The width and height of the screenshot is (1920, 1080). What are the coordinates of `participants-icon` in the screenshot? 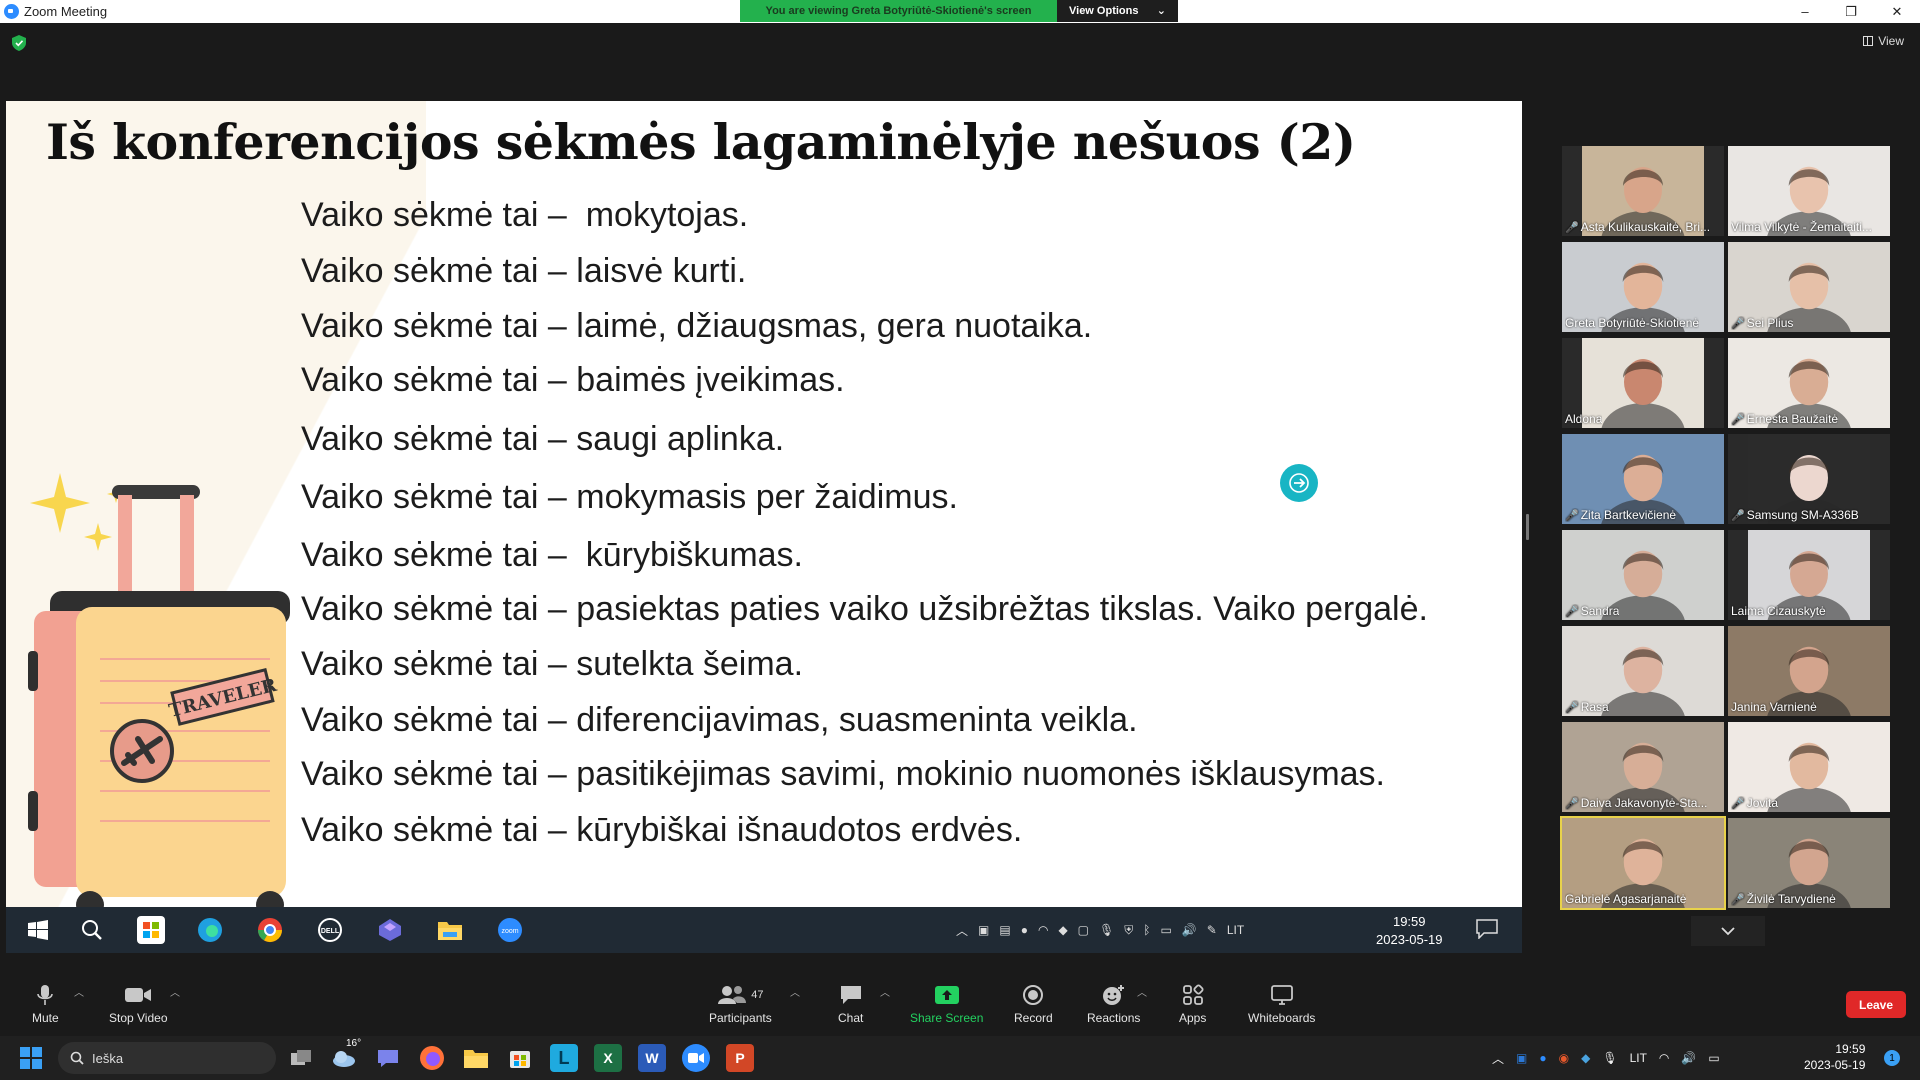 It's located at (732, 995).